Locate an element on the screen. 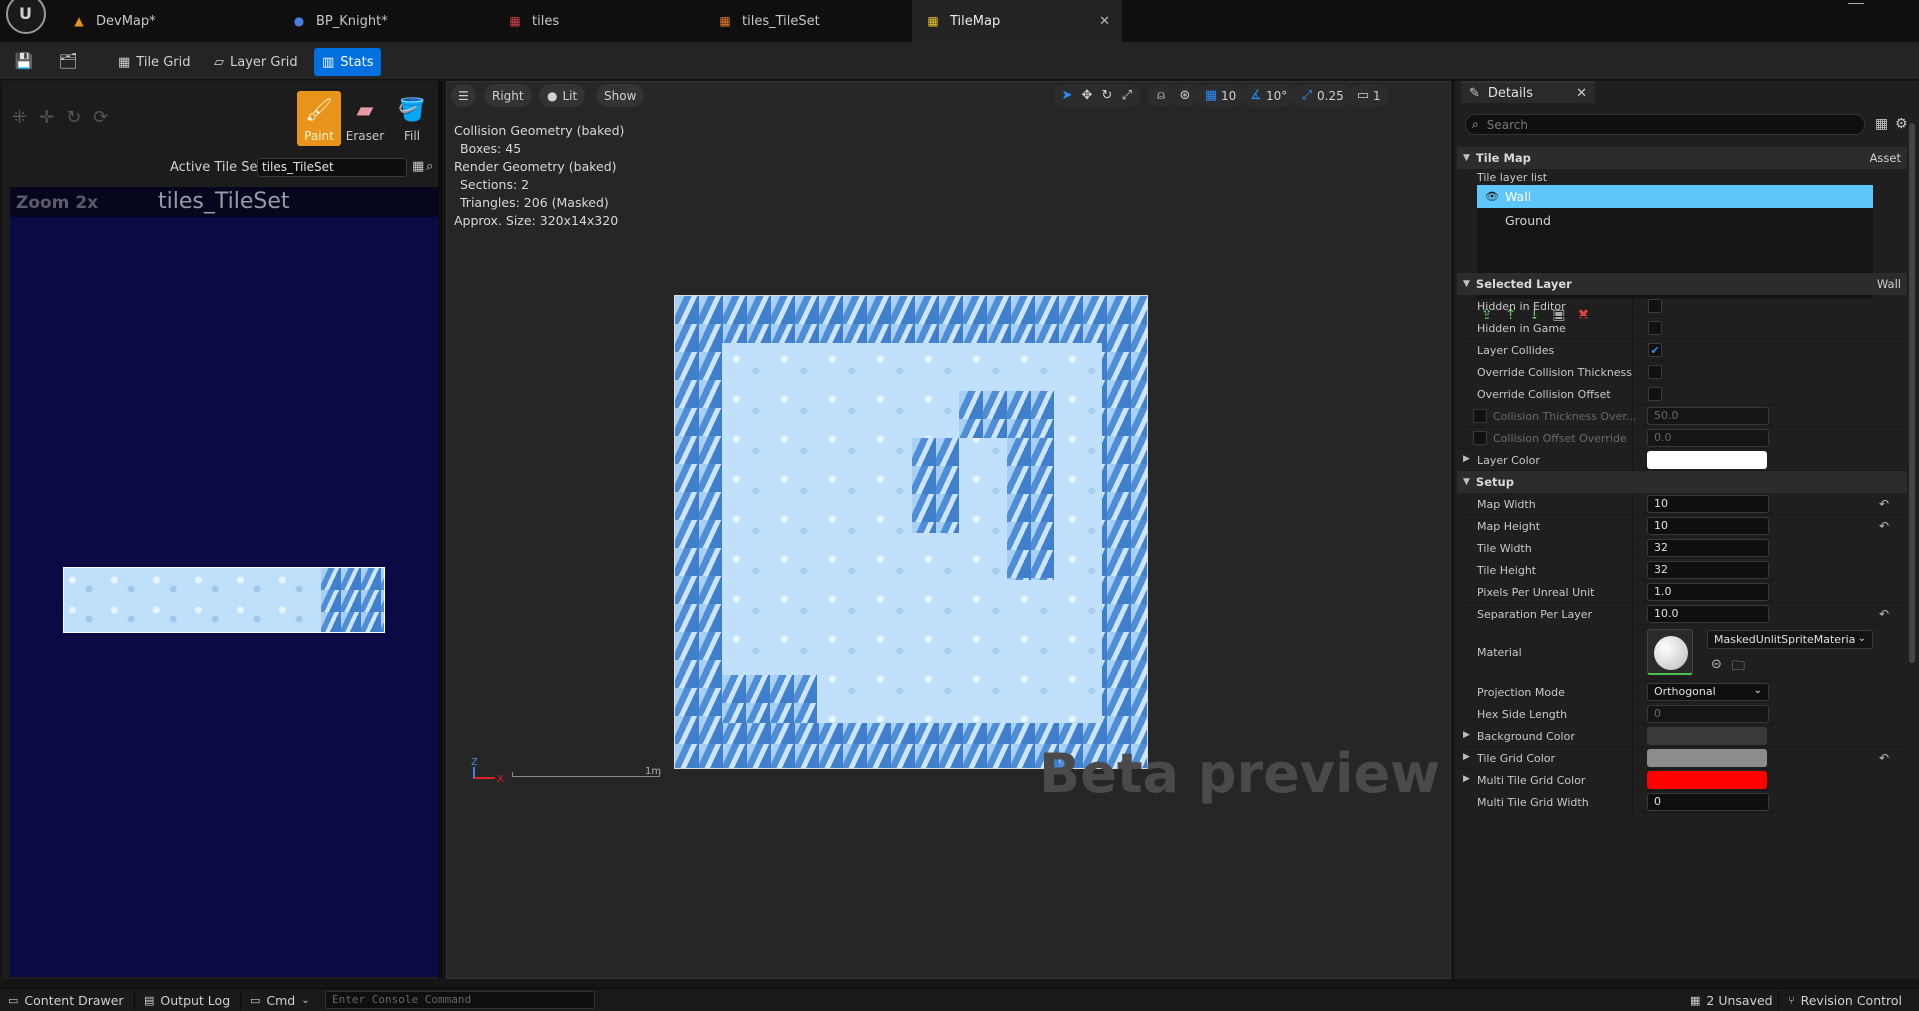  select-icon: ⁜ is located at coordinates (19, 117).